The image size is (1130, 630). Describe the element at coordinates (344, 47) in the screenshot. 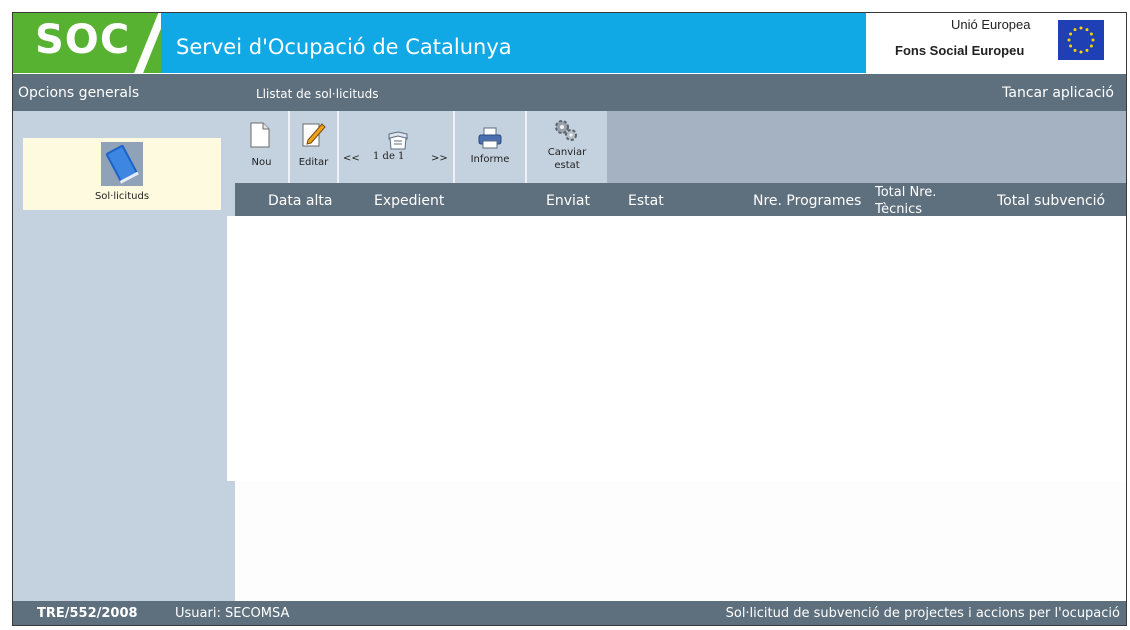

I see `app-title: Servei d'Ocupació de Catalunya` at that location.